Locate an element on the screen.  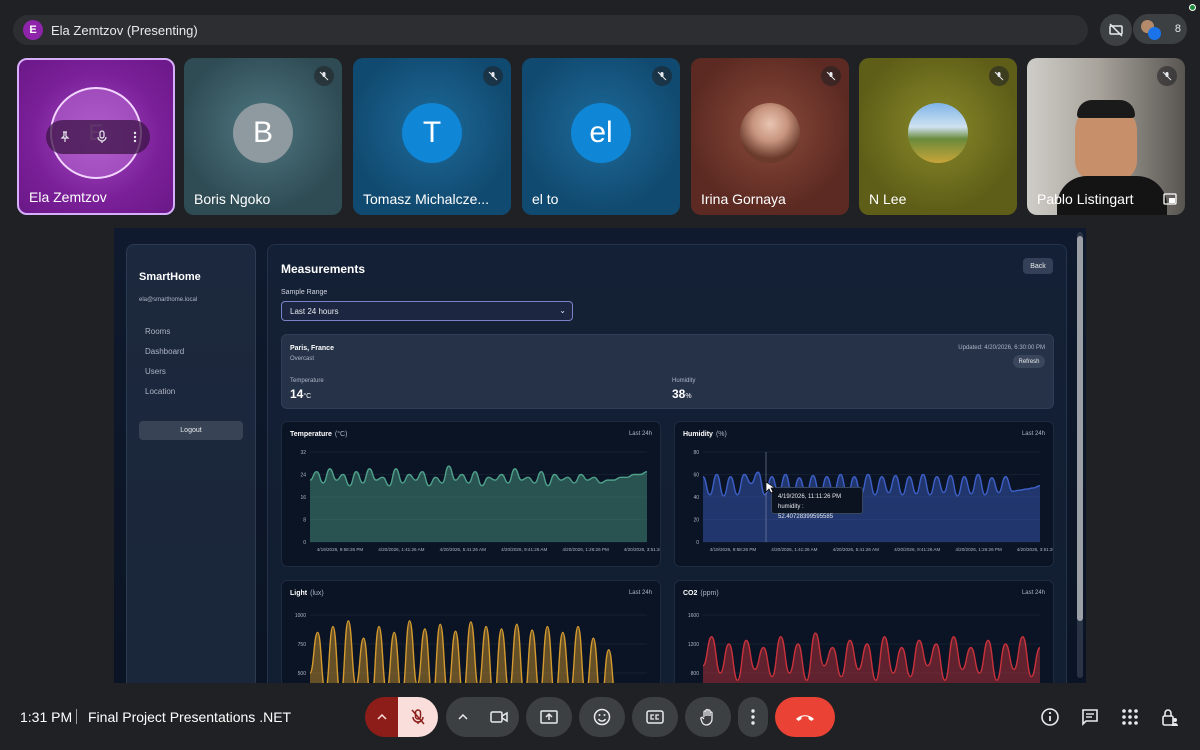
mic-icon is located at coordinates (102, 137).